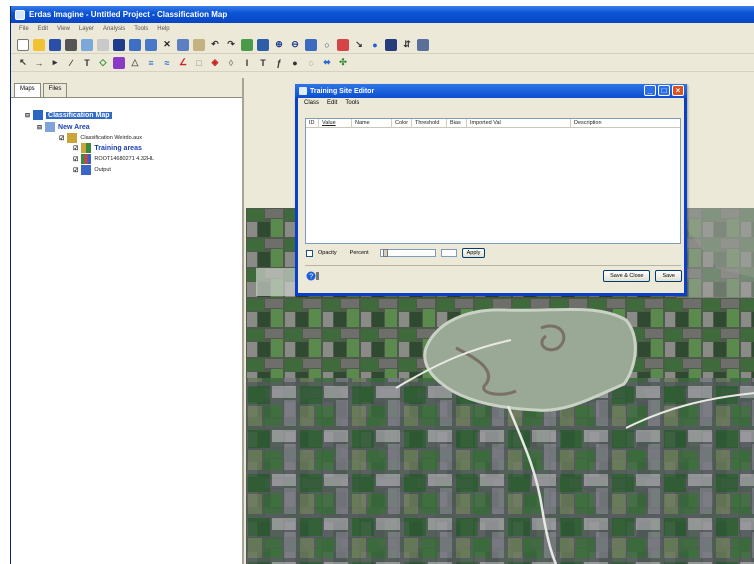 This screenshot has width=754, height=564. Describe the element at coordinates (295, 63) in the screenshot. I see `node-icon: ●` at that location.